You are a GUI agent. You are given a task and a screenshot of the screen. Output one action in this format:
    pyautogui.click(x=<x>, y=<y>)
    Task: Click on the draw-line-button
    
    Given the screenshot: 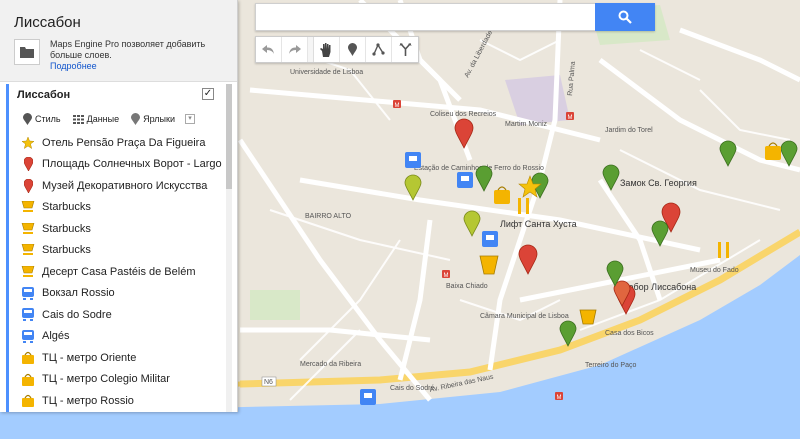 What is the action you would take?
    pyautogui.click(x=379, y=49)
    